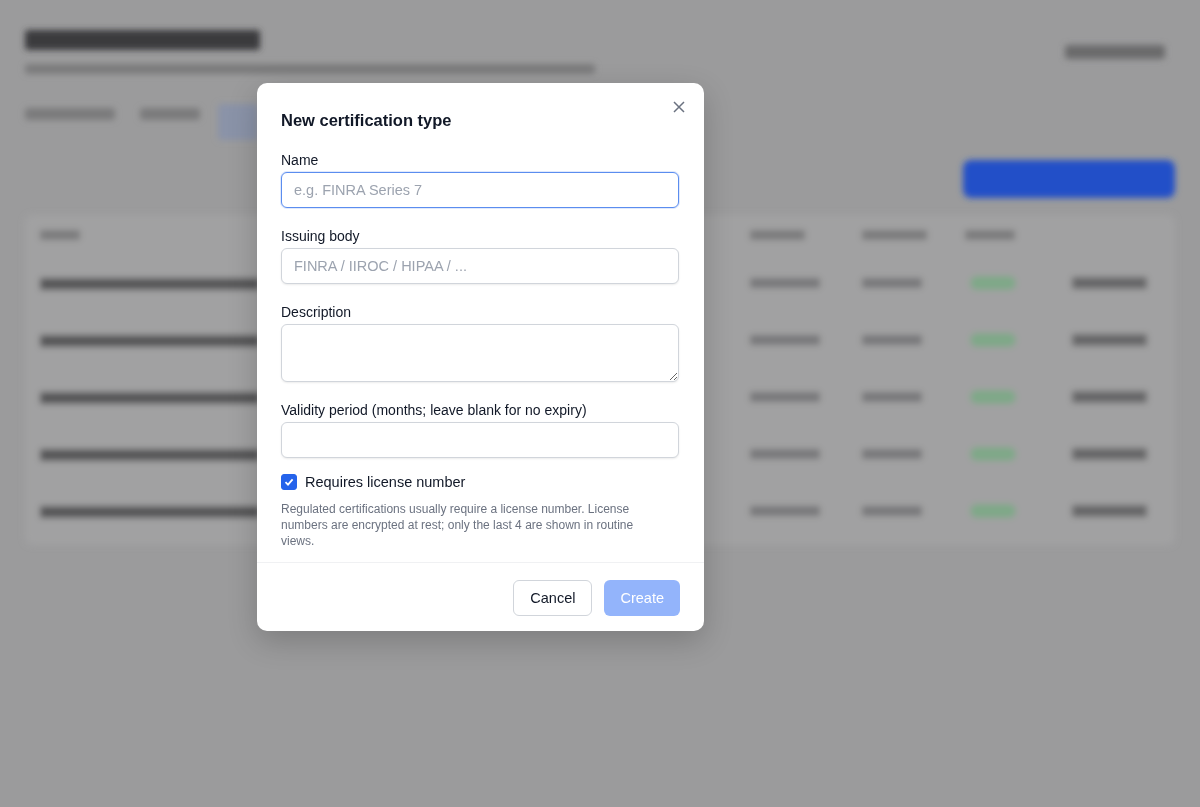  What do you see at coordinates (321, 236) in the screenshot?
I see `field-label: Issuing body` at bounding box center [321, 236].